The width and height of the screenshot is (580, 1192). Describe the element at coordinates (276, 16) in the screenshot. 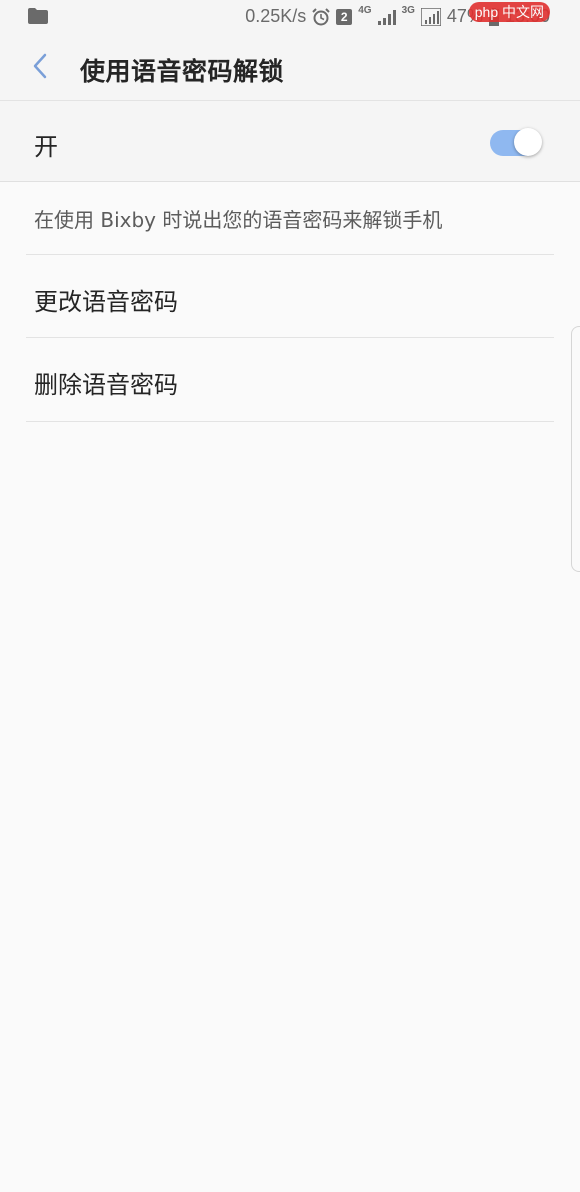

I see `network-speed: 0.25K/s` at that location.